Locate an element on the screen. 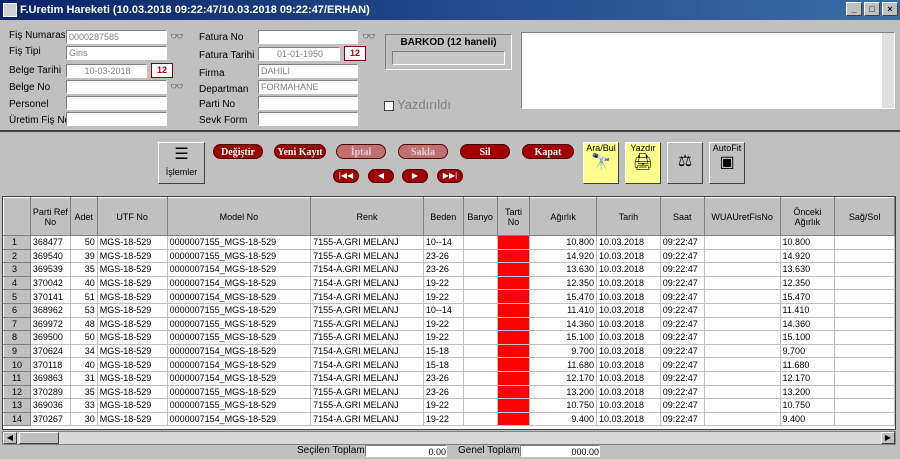 This screenshot has width=900, height=459. table-cell: 10.800 is located at coordinates (563, 242).